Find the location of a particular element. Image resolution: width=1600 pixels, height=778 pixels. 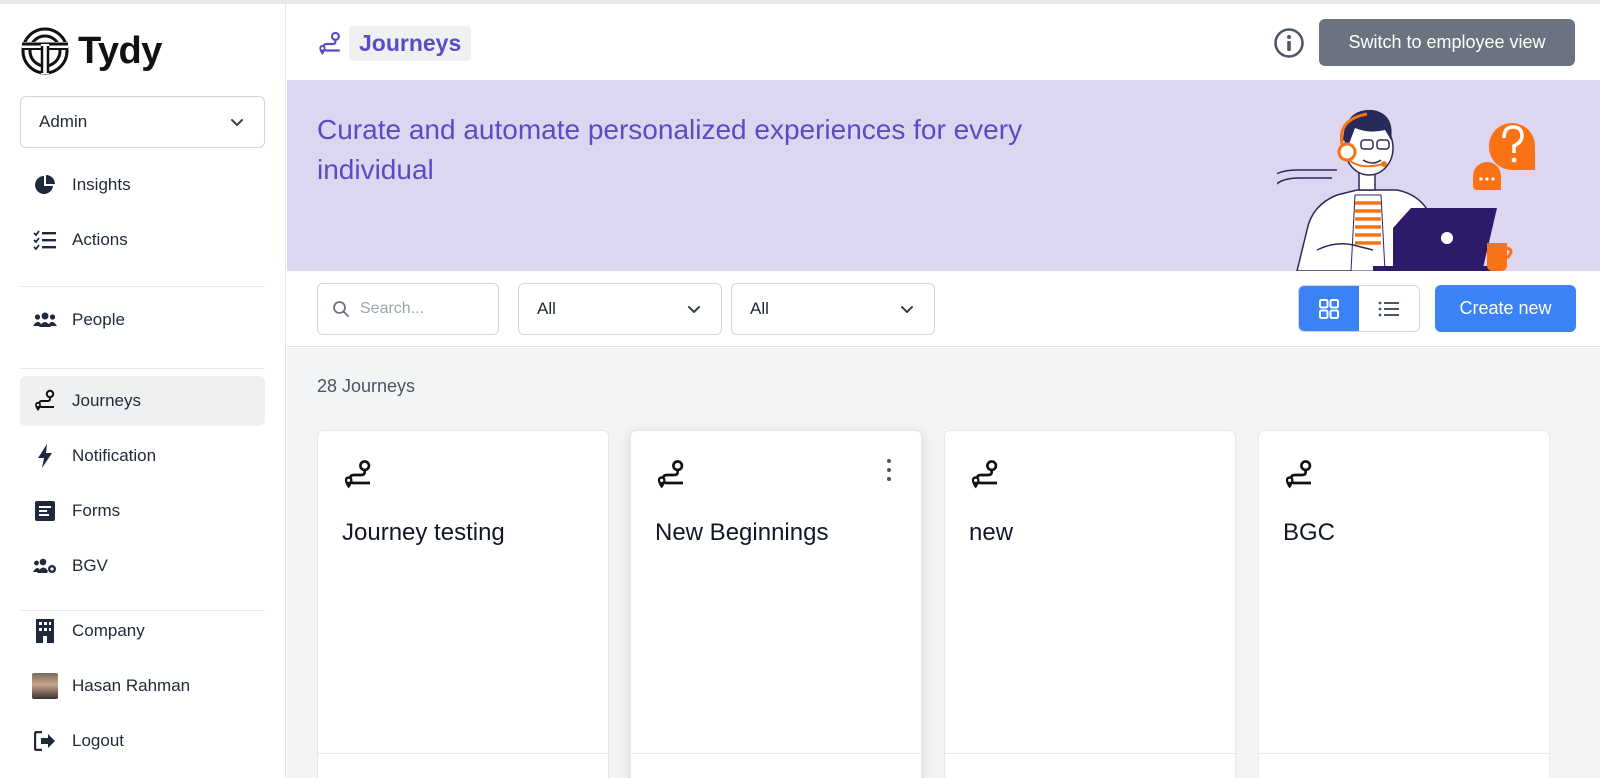

journeys-count: 28 Journeys is located at coordinates (366, 386).